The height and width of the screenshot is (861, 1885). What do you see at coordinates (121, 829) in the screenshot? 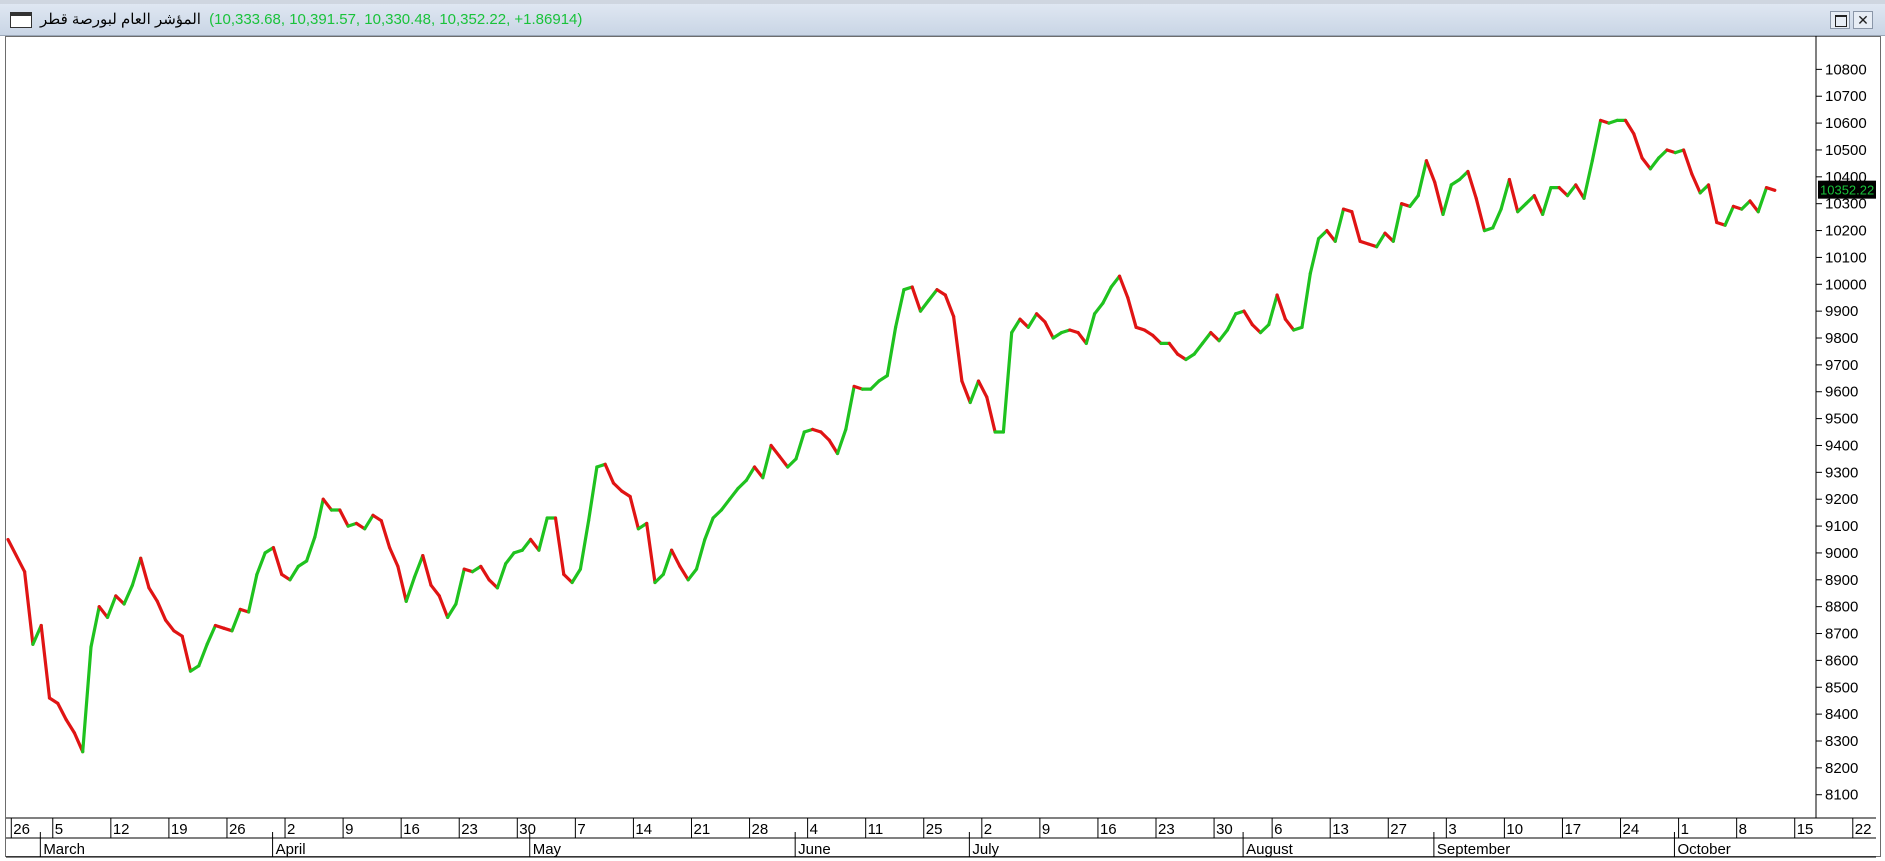
I see `day-tick-label: 12` at bounding box center [121, 829].